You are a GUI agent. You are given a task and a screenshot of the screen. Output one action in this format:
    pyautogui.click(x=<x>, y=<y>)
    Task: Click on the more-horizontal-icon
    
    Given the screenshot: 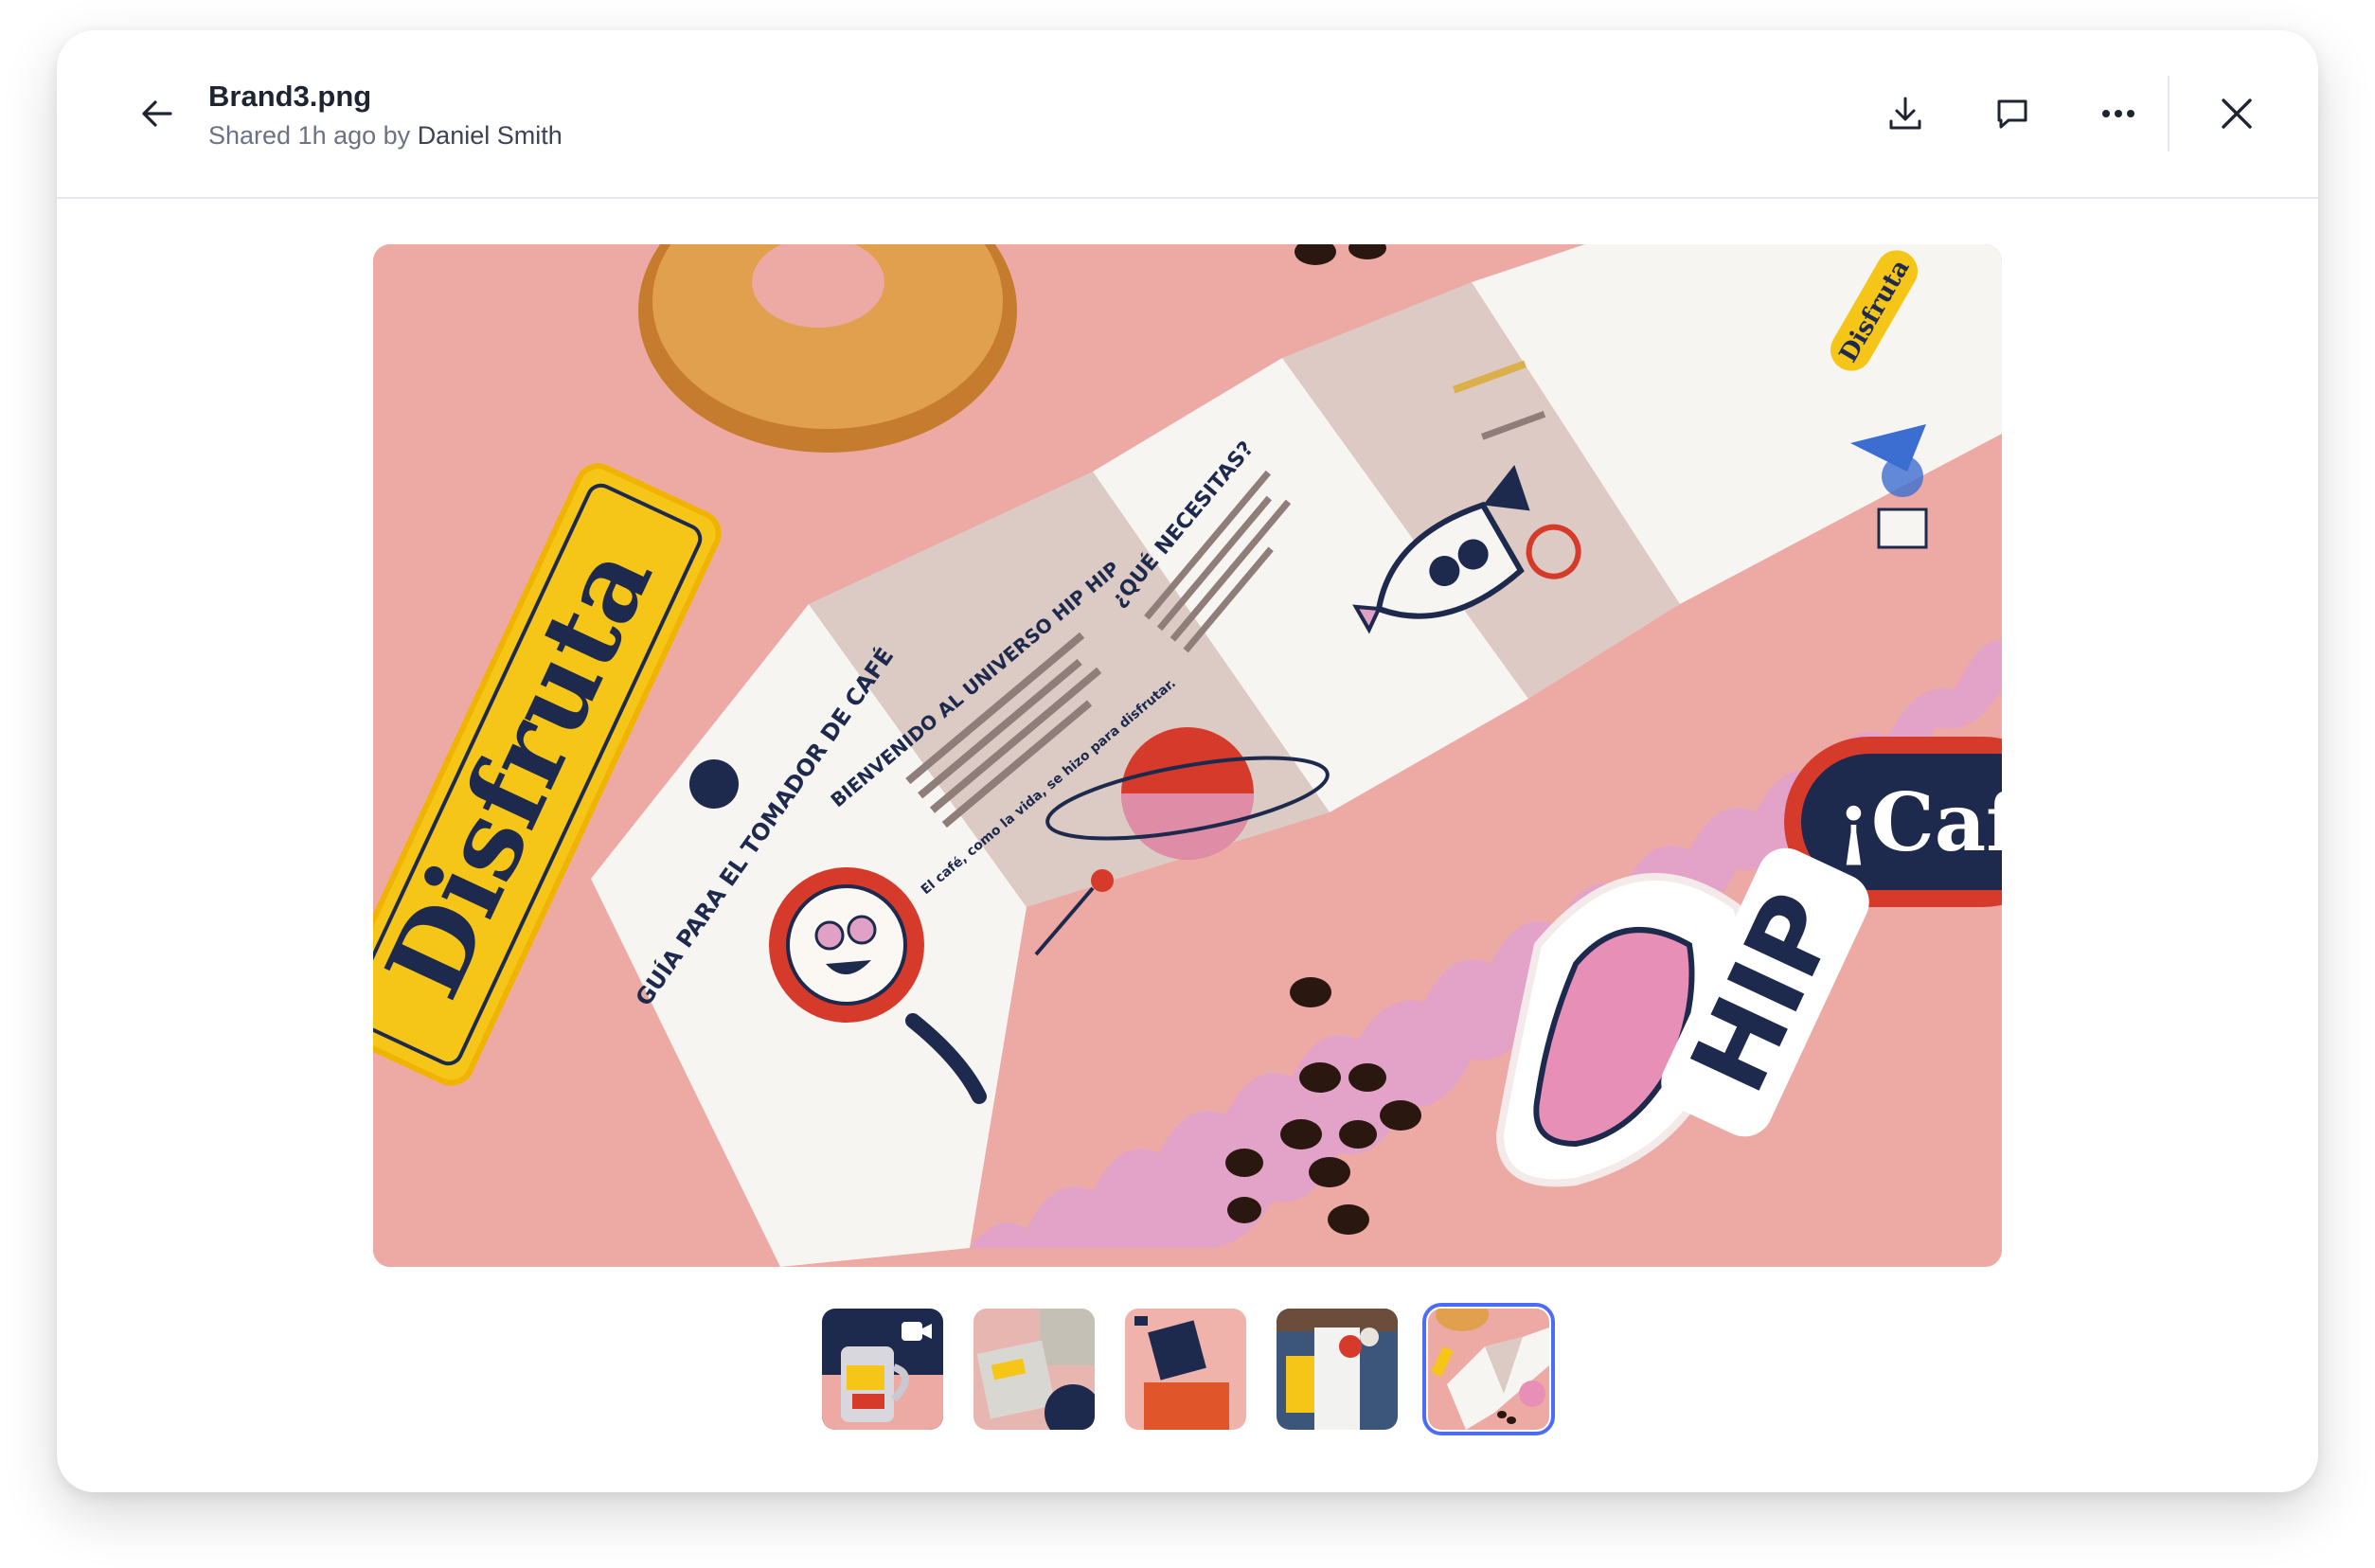 What is the action you would take?
    pyautogui.click(x=2118, y=113)
    